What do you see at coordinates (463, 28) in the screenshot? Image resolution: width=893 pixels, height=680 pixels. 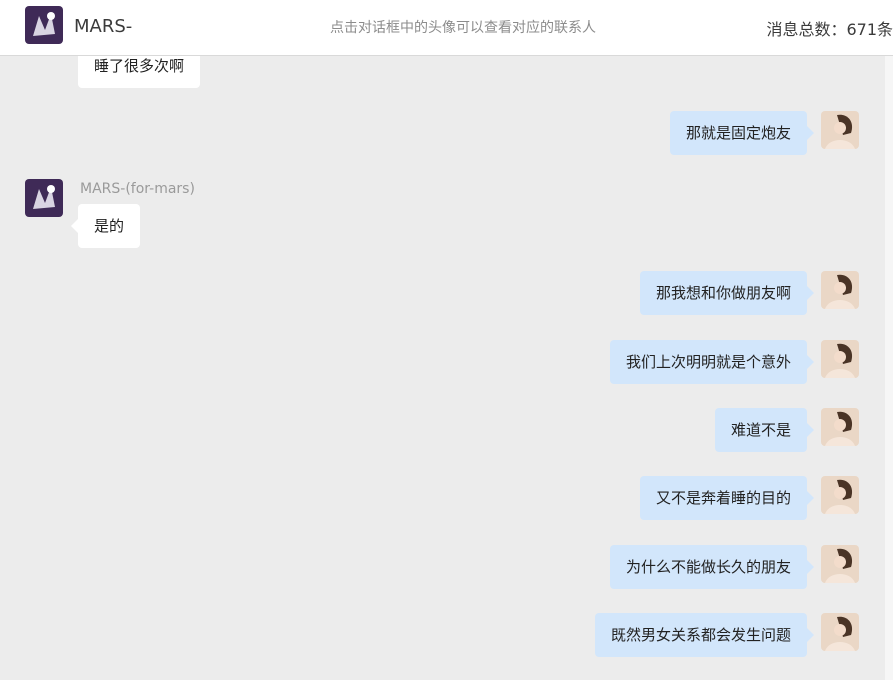 I see `avatar-tip: 点击对话框中的头像可以查看对应的联系人` at bounding box center [463, 28].